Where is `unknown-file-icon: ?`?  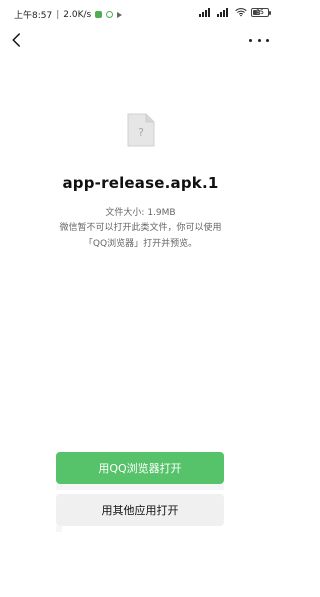 unknown-file-icon: ? is located at coordinates (141, 130).